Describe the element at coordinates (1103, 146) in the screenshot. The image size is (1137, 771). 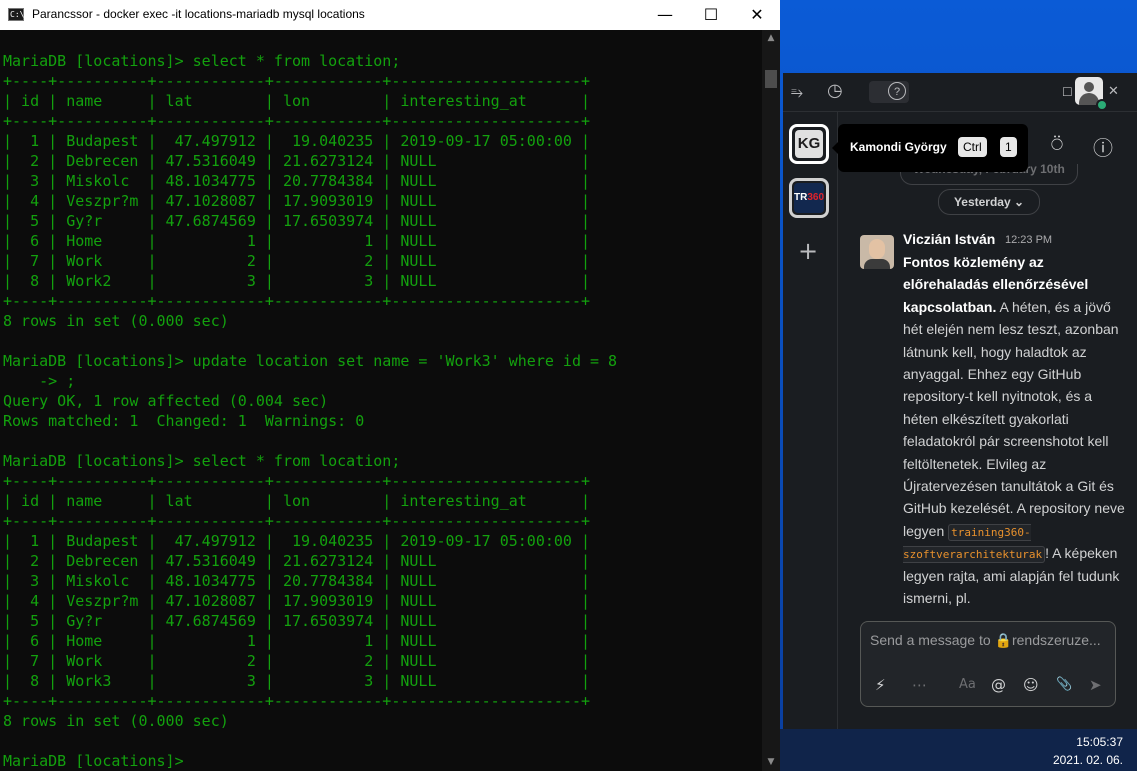
I see `info-icon: ⓘ` at that location.